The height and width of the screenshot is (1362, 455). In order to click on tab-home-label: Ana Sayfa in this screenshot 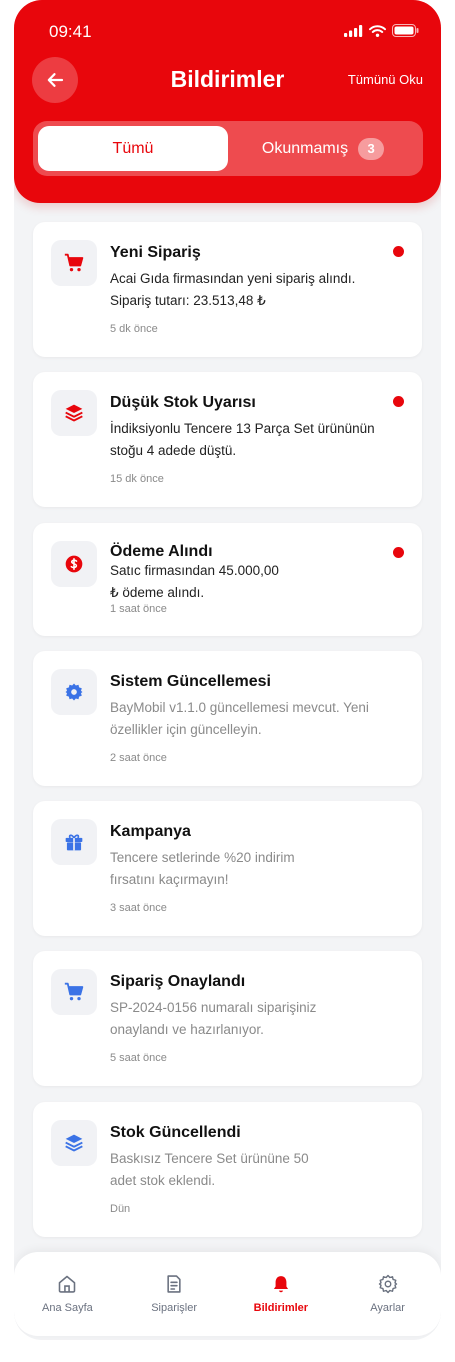, I will do `click(67, 1308)`.